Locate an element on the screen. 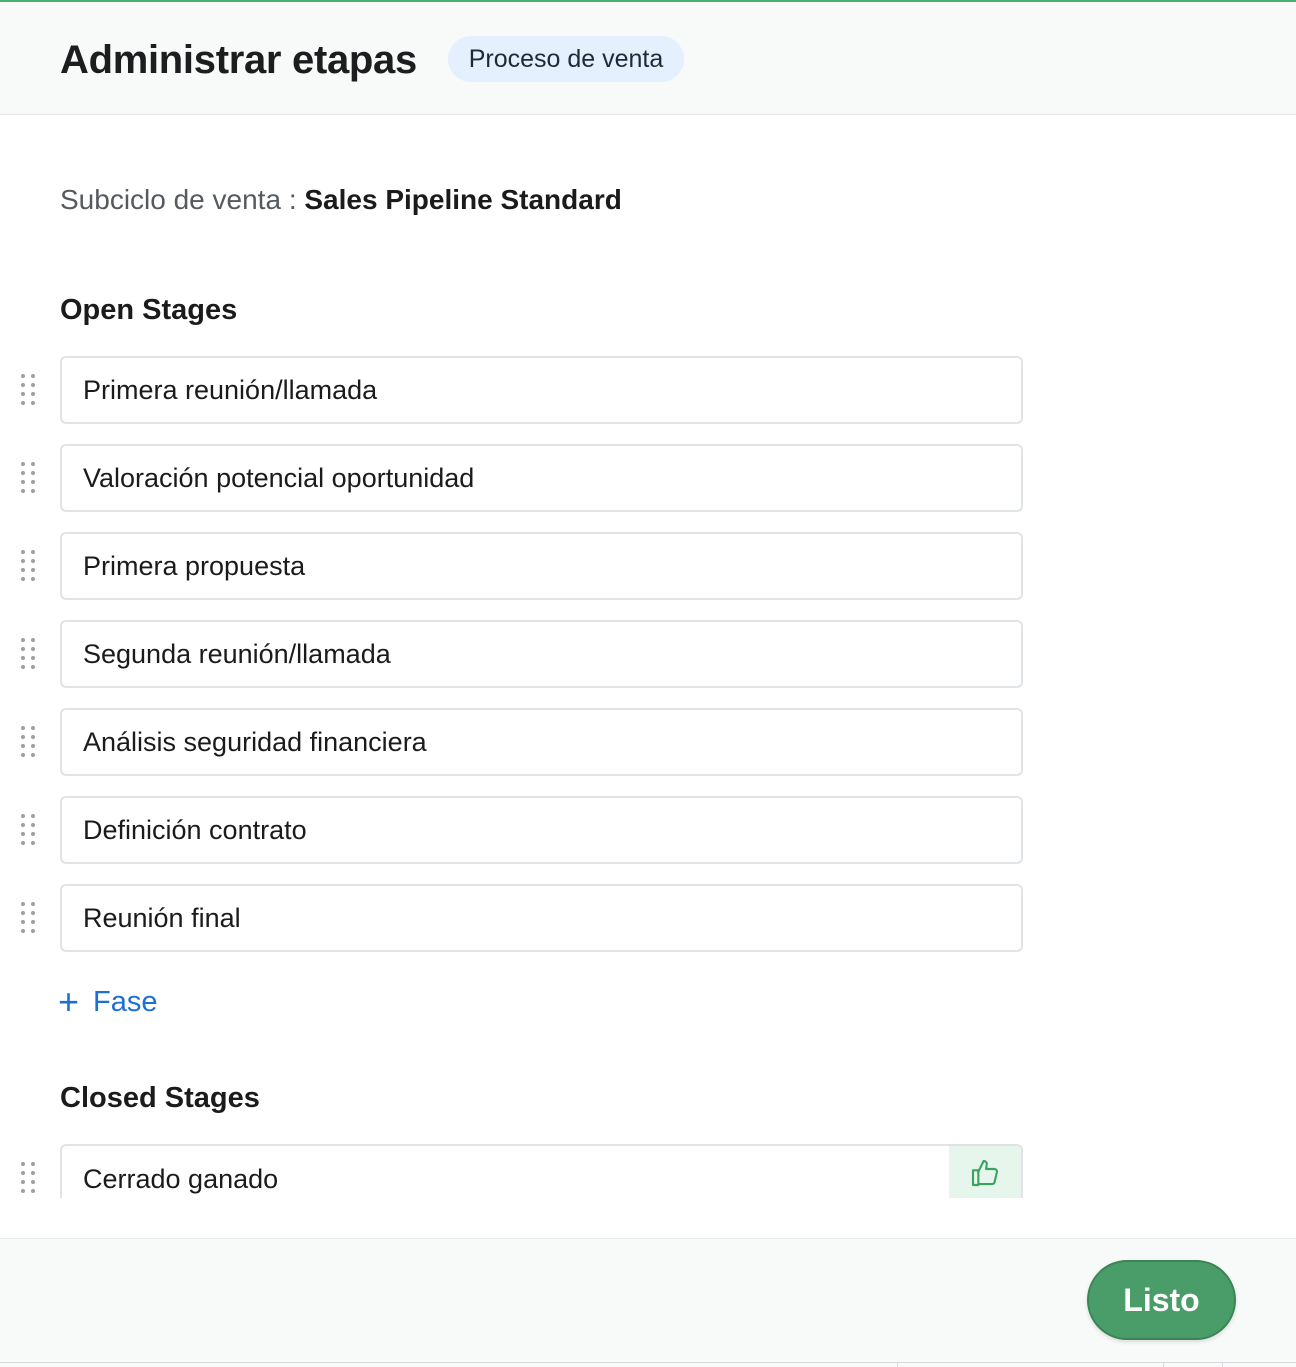  thumbs-up-icon is located at coordinates (985, 1172).